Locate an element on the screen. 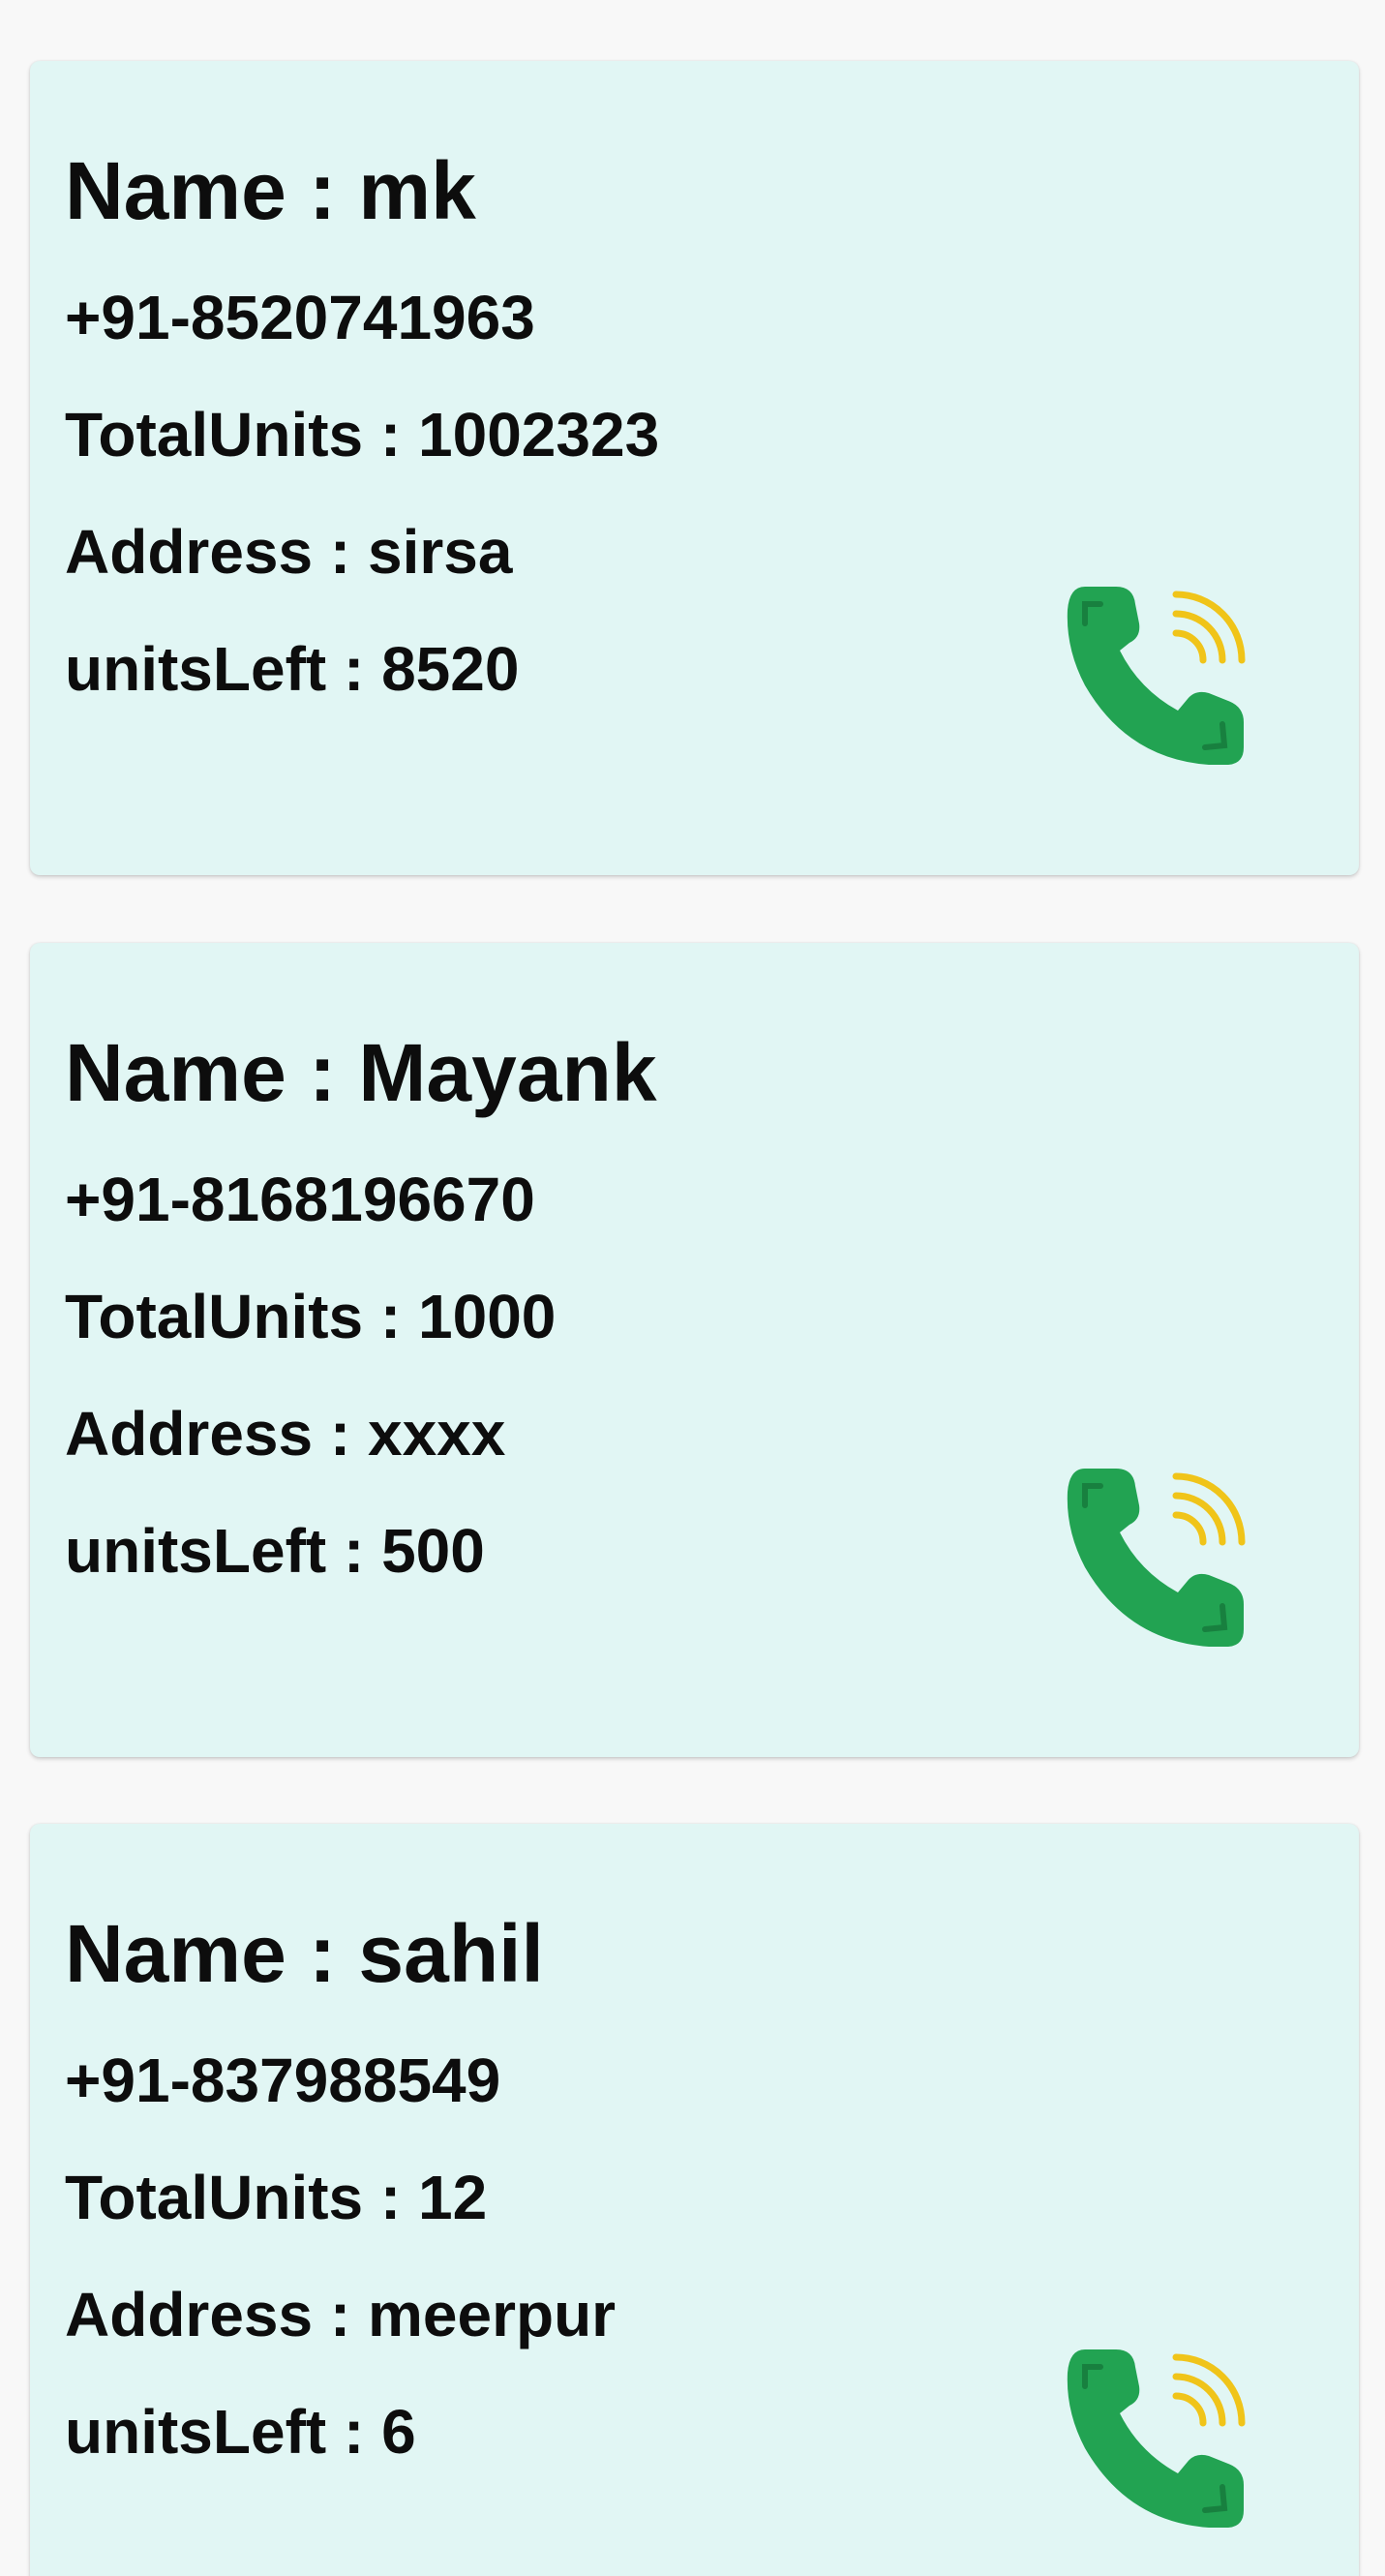 The width and height of the screenshot is (1385, 2576). customer-address: Address : xxxx is located at coordinates (285, 1434).